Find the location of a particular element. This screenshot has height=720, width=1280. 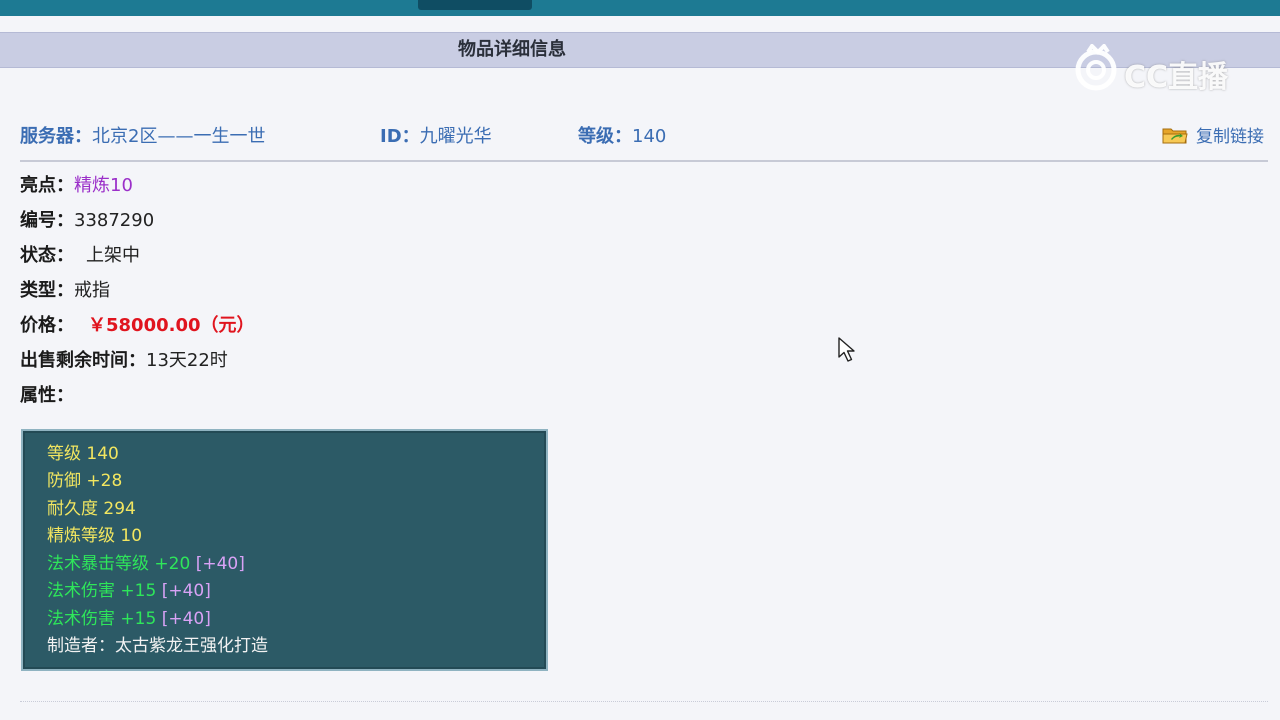

attr-magic-damage-1-main: 法术伤害 +15 is located at coordinates (102, 591).